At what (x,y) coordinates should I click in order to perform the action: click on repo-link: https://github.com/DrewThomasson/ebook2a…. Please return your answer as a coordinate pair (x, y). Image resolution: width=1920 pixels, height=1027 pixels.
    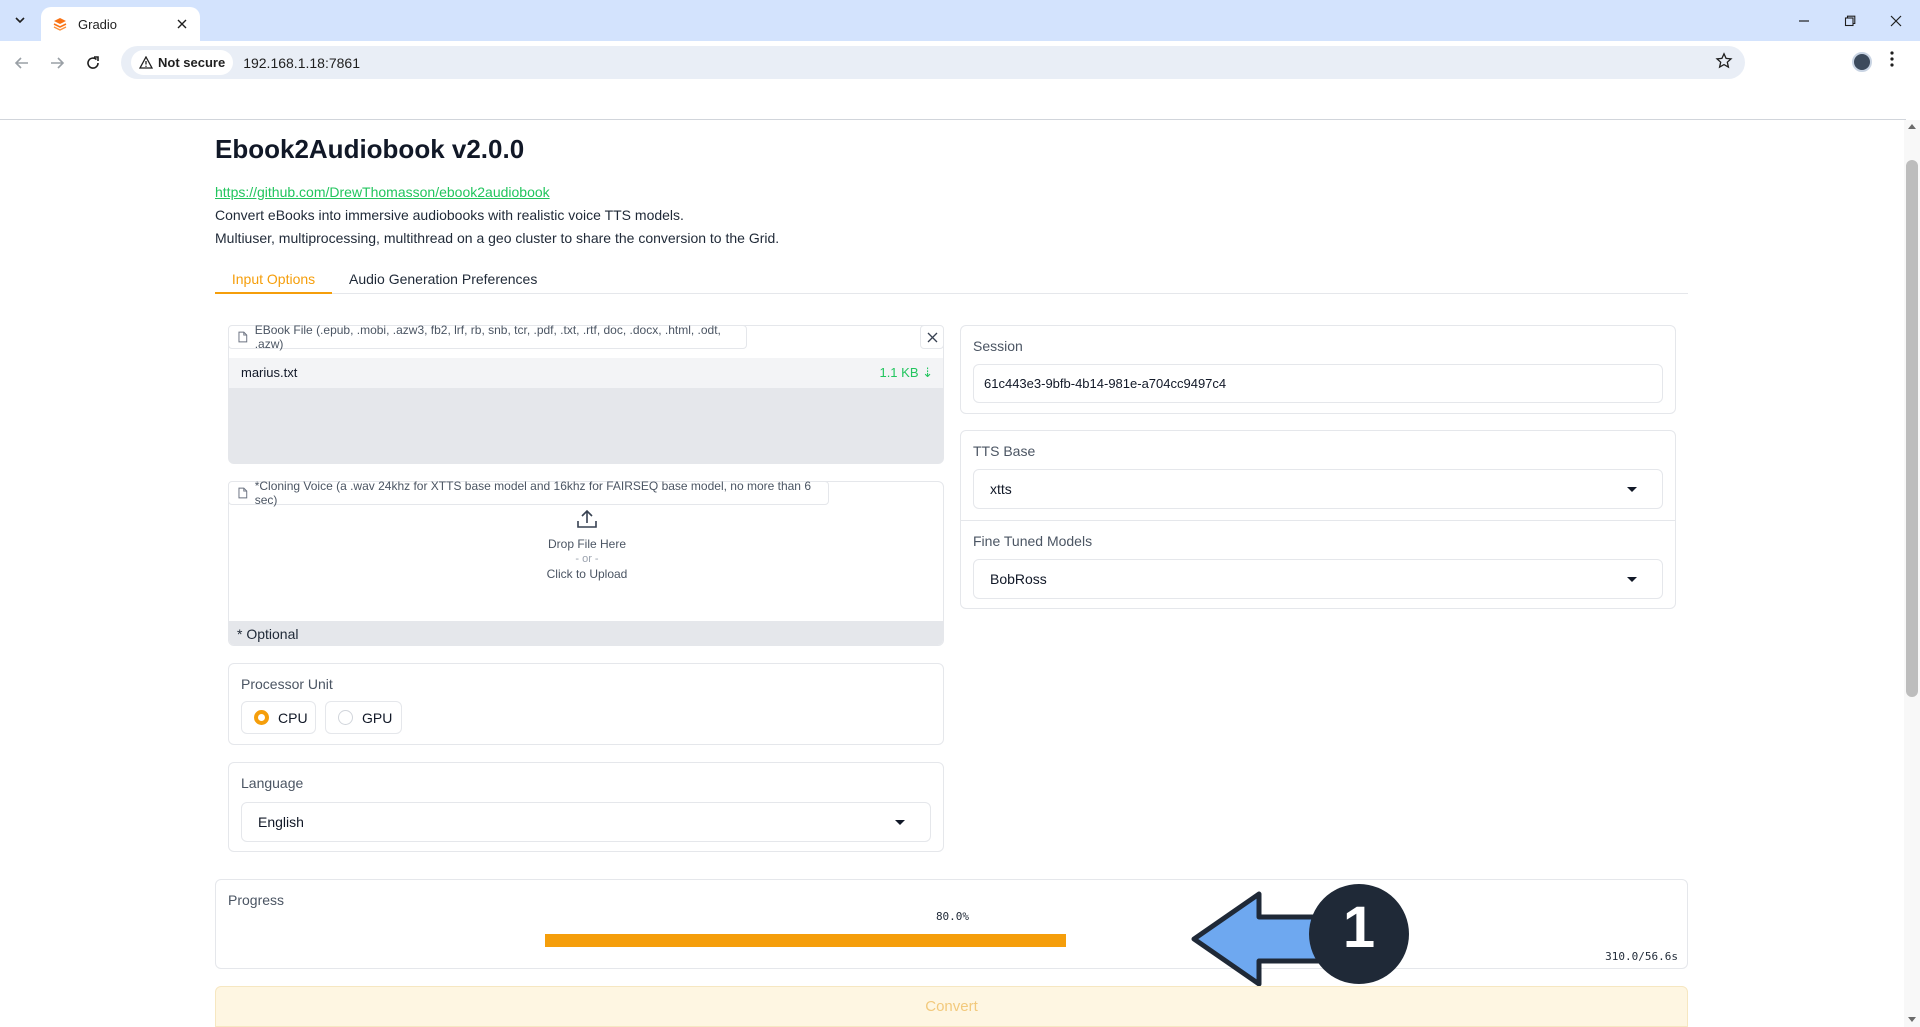
    Looking at the image, I should click on (382, 192).